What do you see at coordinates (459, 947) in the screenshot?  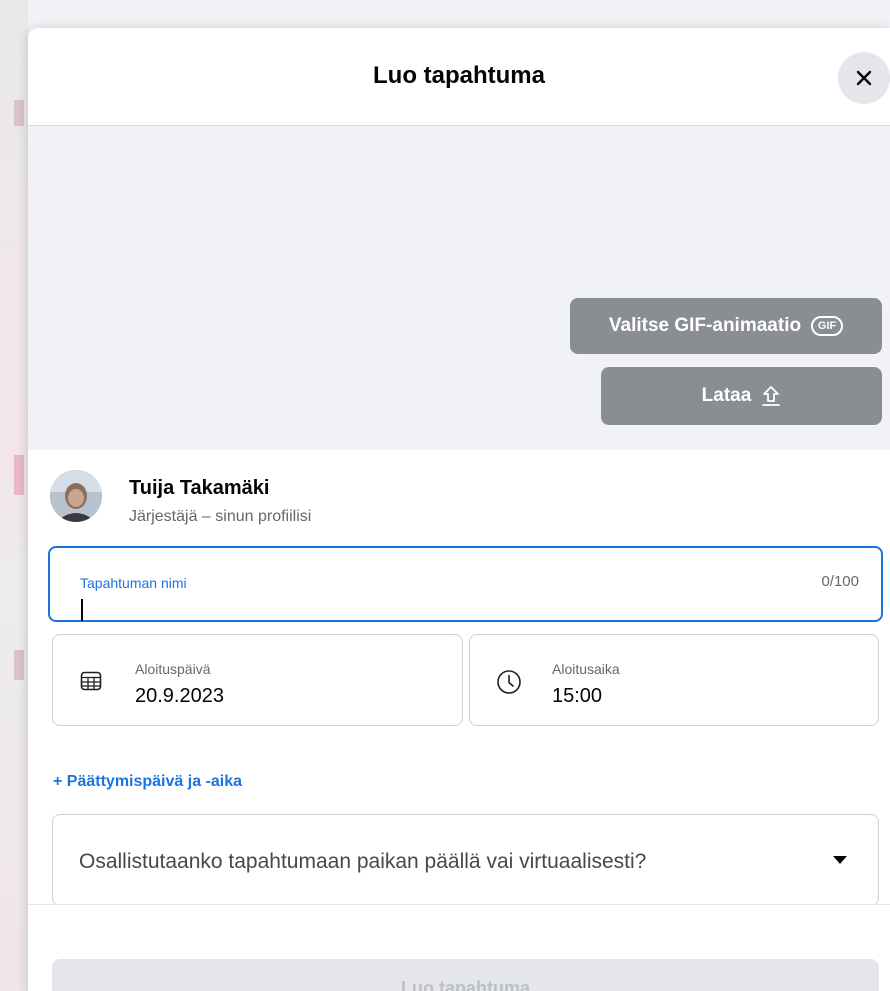 I see `dialog-footer: Luo tapahtuma` at bounding box center [459, 947].